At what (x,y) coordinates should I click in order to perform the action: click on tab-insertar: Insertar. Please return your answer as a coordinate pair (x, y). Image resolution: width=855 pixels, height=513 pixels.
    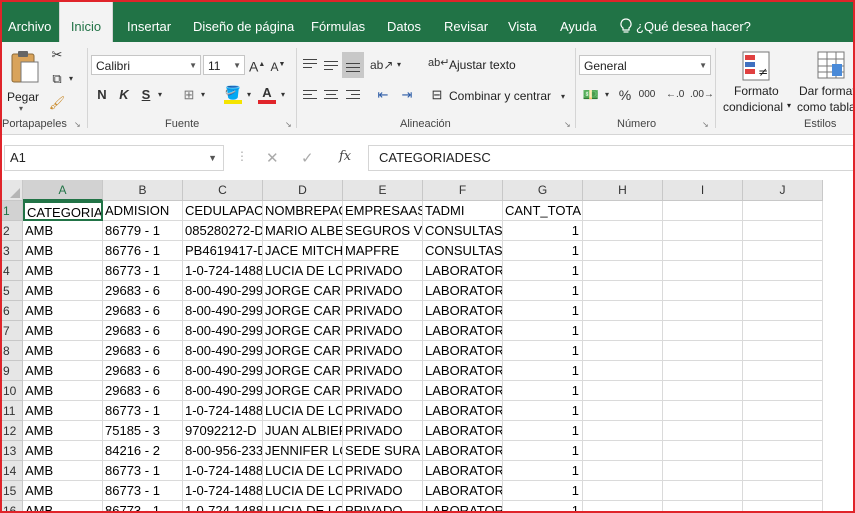
    Looking at the image, I should click on (149, 22).